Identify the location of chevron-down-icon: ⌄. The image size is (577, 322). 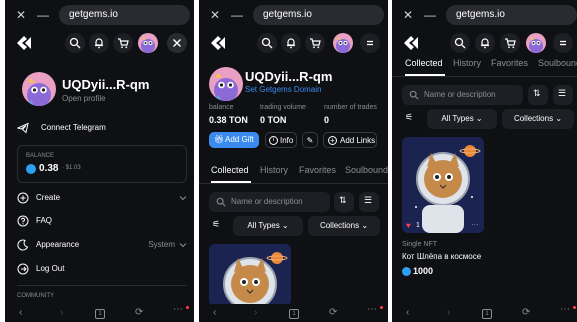
(559, 118).